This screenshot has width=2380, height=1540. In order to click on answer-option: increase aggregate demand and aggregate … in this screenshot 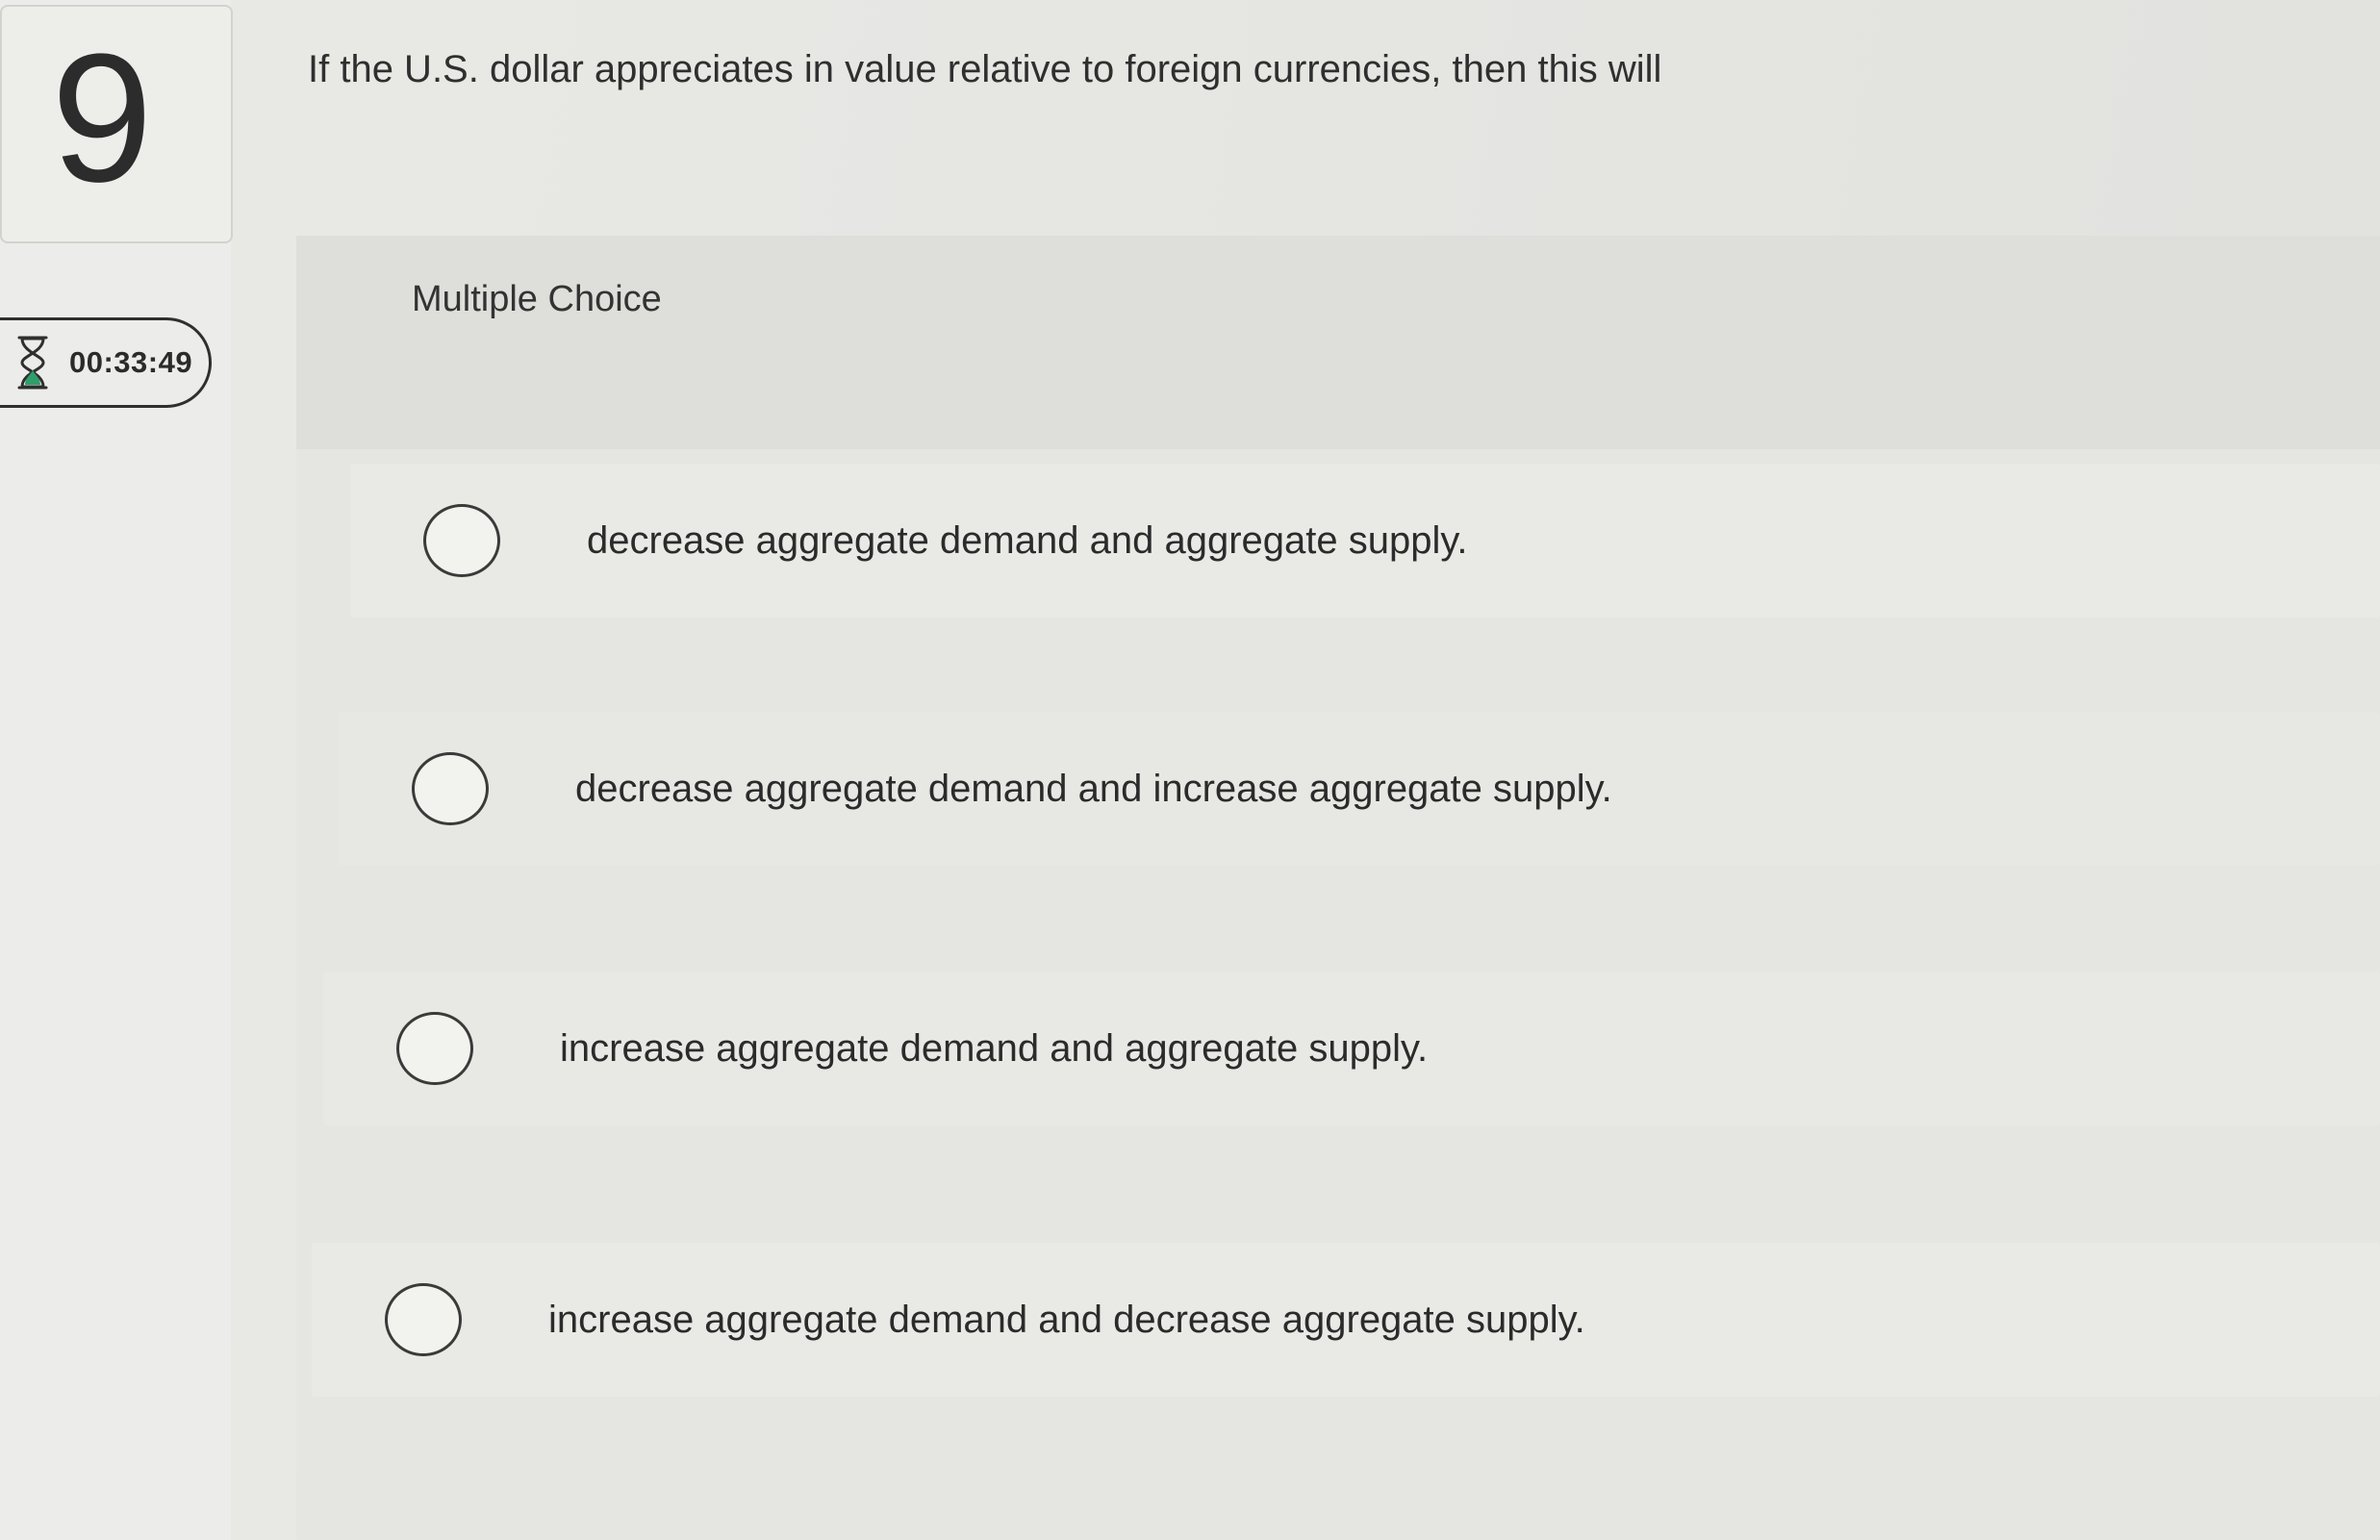, I will do `click(1352, 1048)`.